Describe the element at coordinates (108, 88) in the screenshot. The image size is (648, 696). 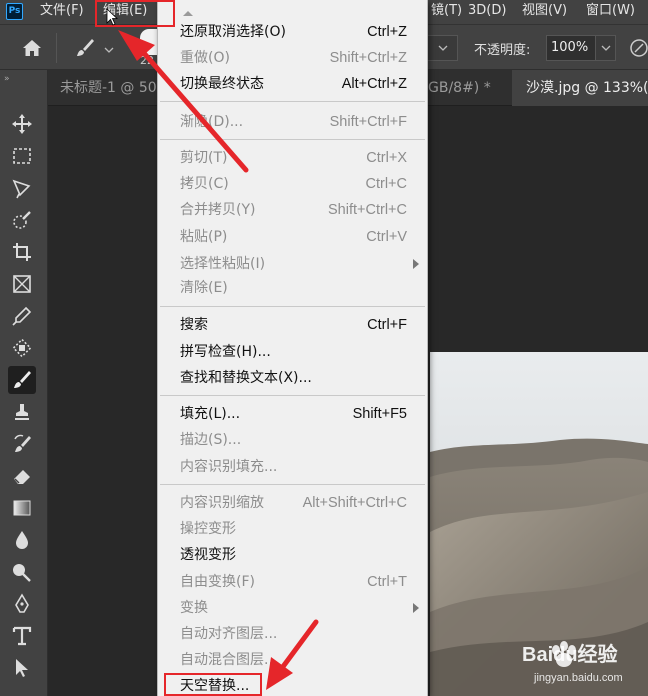
I see `tab-untitled: 未标题-1 @ 50` at that location.